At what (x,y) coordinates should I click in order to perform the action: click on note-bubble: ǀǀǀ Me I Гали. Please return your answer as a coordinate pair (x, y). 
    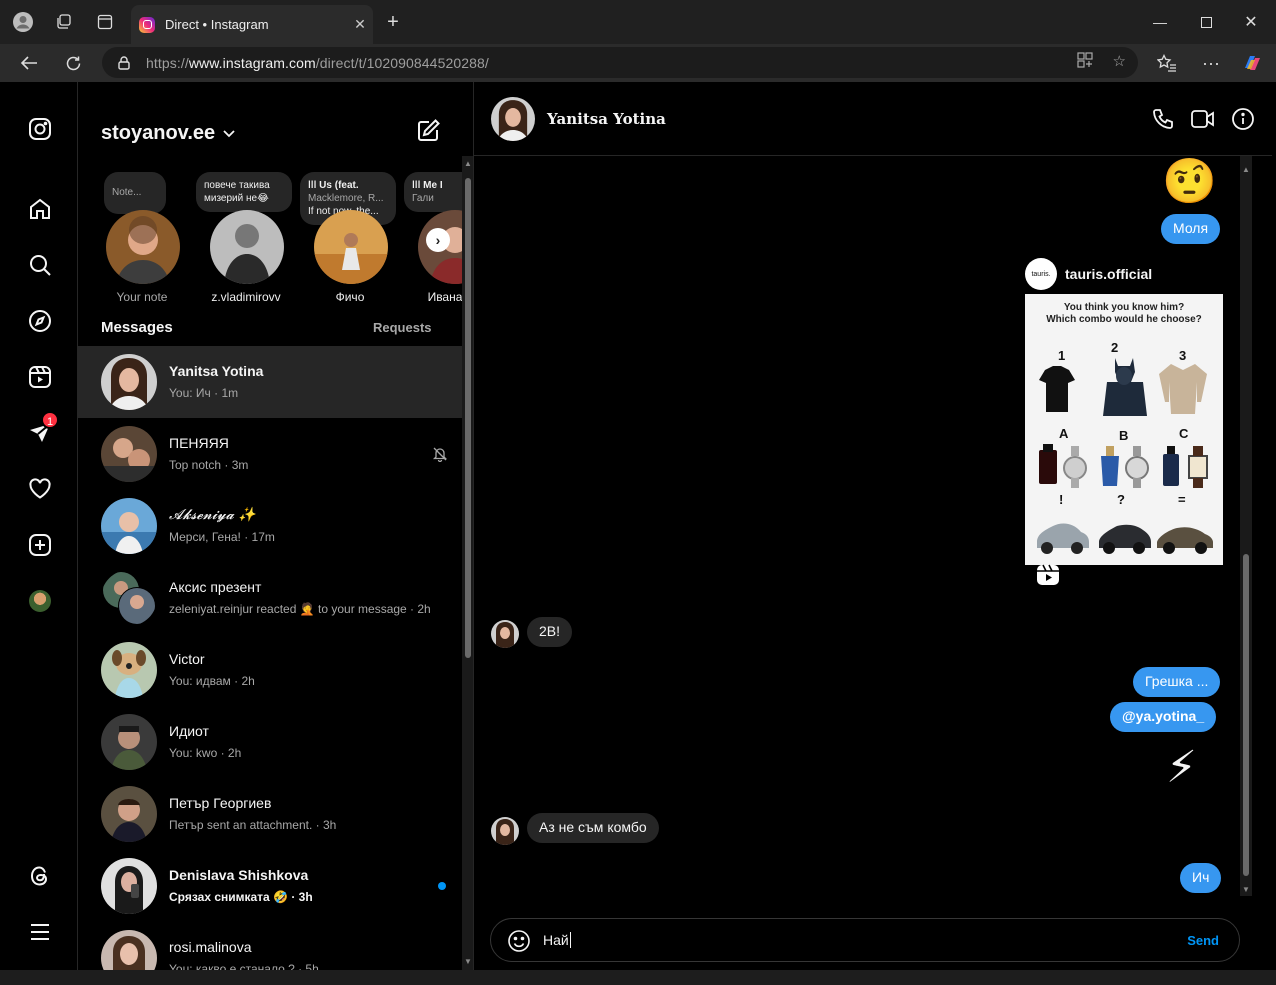
    Looking at the image, I should click on (433, 192).